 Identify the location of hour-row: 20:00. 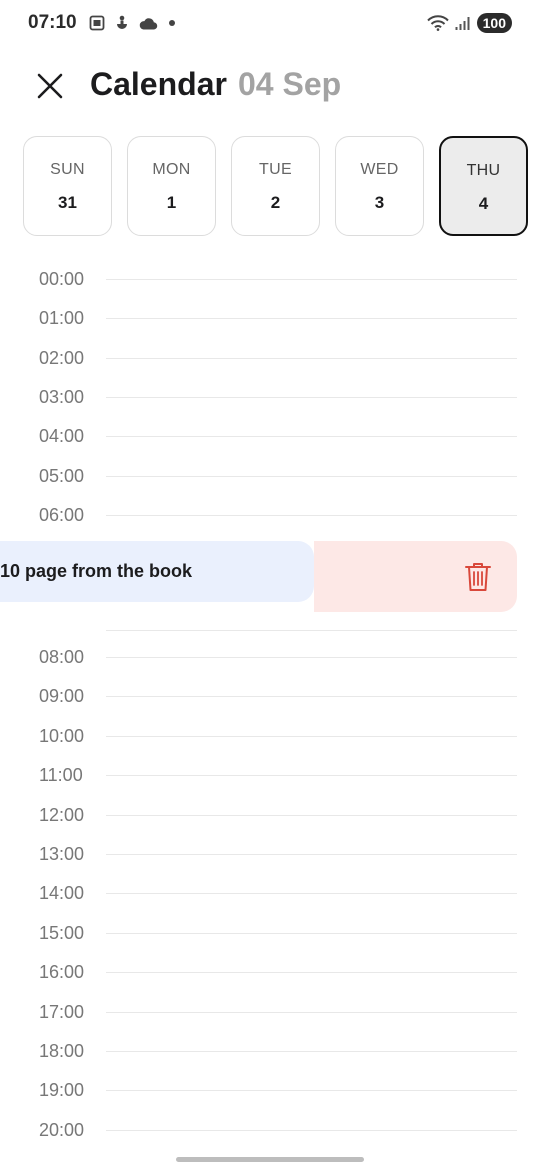
(270, 1130).